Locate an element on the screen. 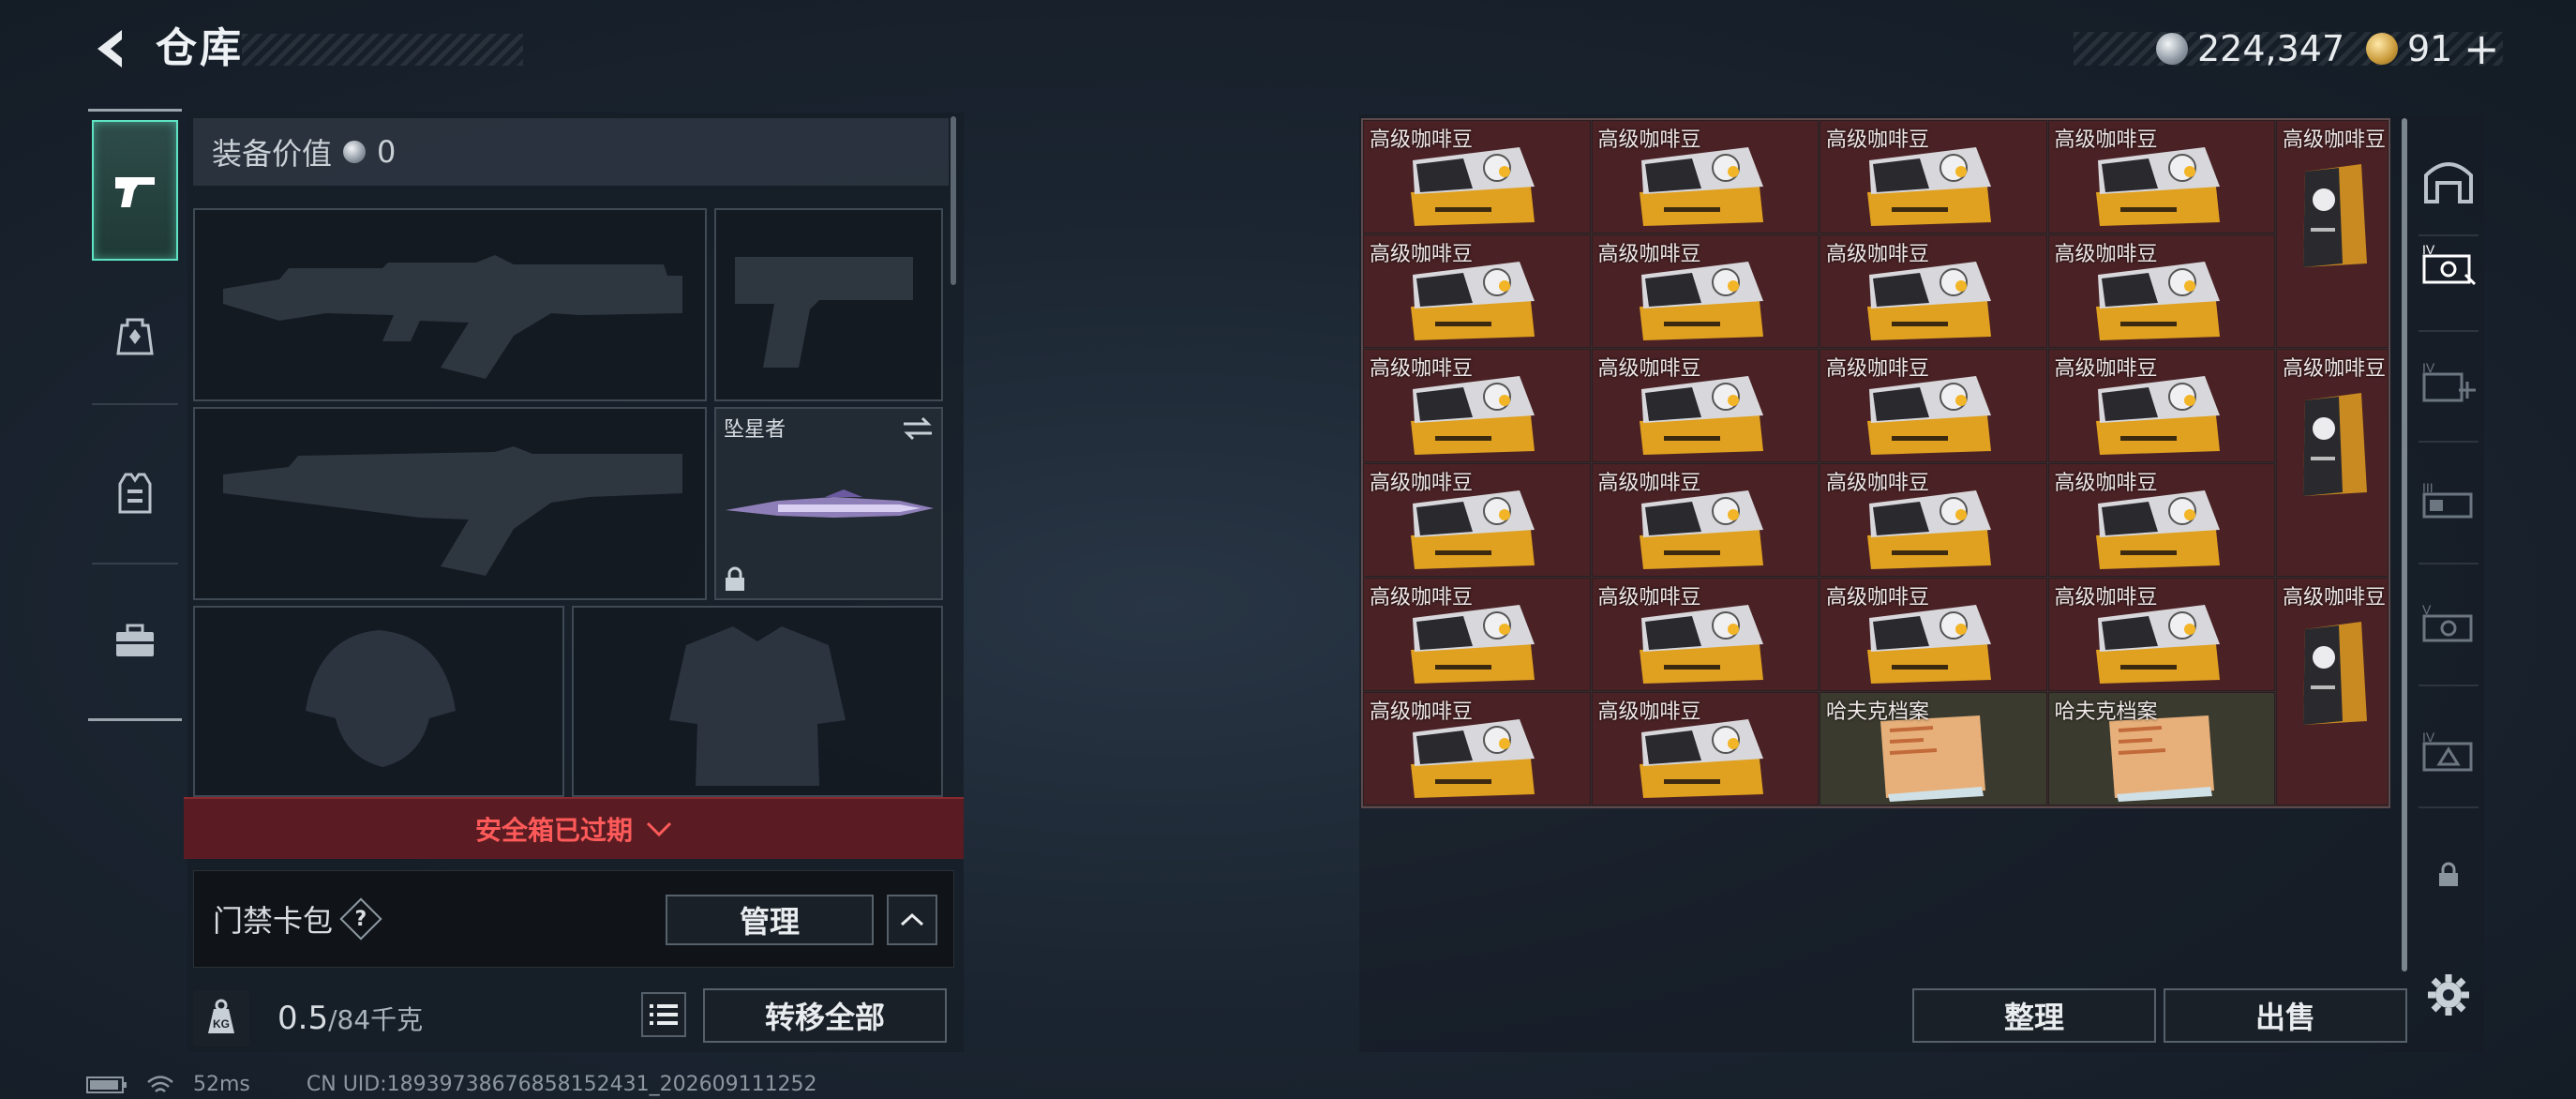 This screenshot has height=1099, width=2576. nav-bottom-line is located at coordinates (135, 719).